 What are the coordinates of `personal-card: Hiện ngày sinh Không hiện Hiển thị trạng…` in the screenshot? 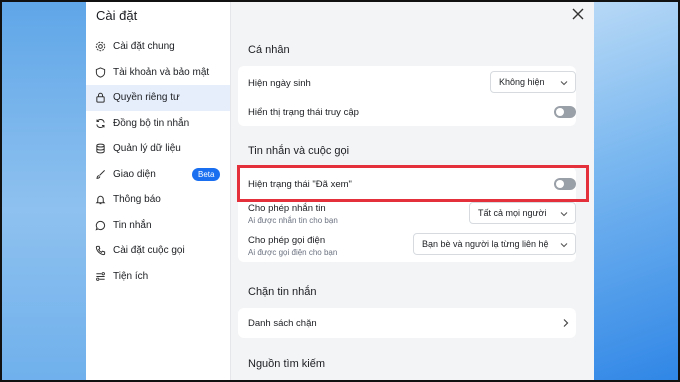 It's located at (407, 96).